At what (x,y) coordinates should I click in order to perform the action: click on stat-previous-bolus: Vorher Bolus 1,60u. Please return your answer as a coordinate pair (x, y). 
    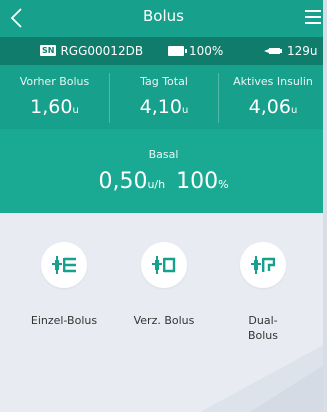
    Looking at the image, I should click on (54, 97).